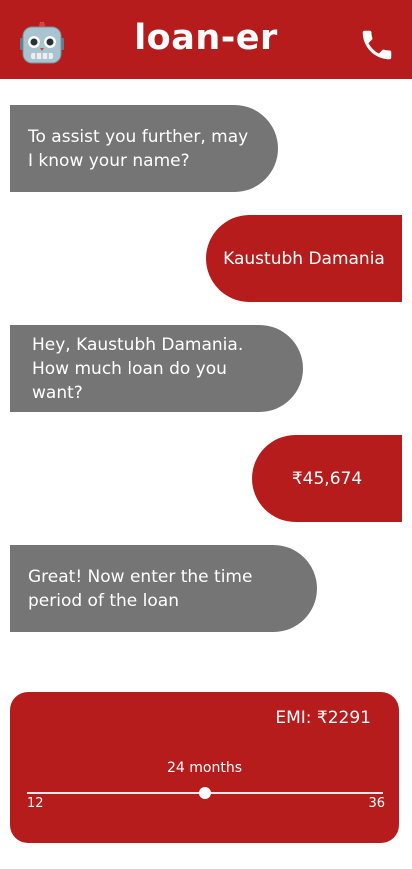  I want to click on app-title: loan-er, so click(206, 38).